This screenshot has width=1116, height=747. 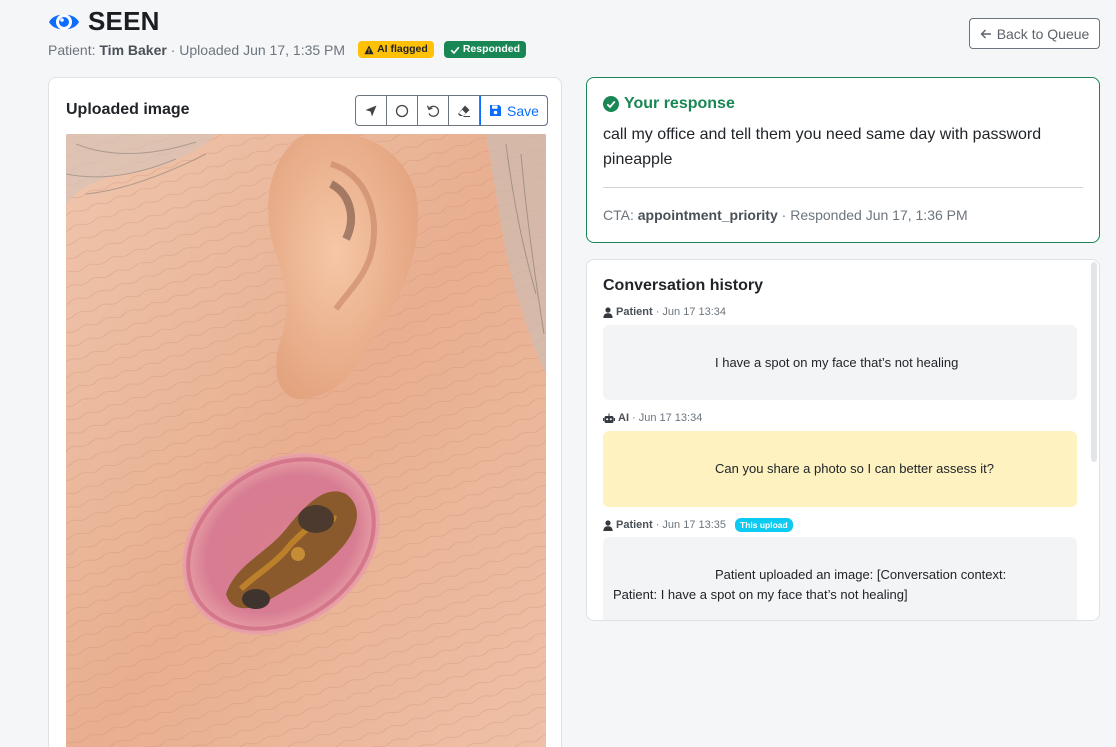 I want to click on message-header: AI · Jun 17 13:34, so click(x=652, y=418).